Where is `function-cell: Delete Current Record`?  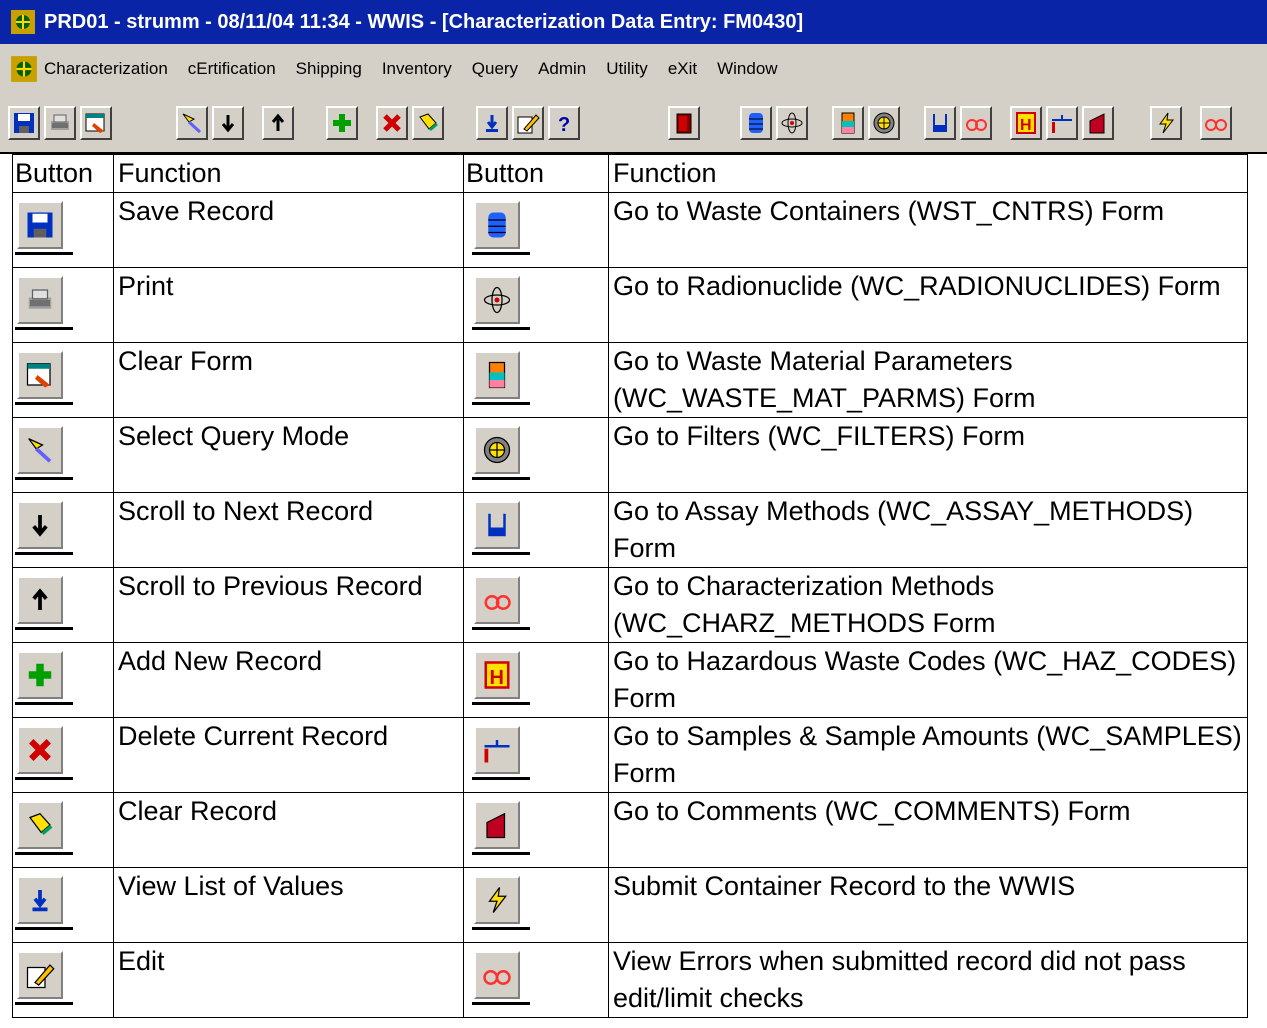
function-cell: Delete Current Record is located at coordinates (288, 755).